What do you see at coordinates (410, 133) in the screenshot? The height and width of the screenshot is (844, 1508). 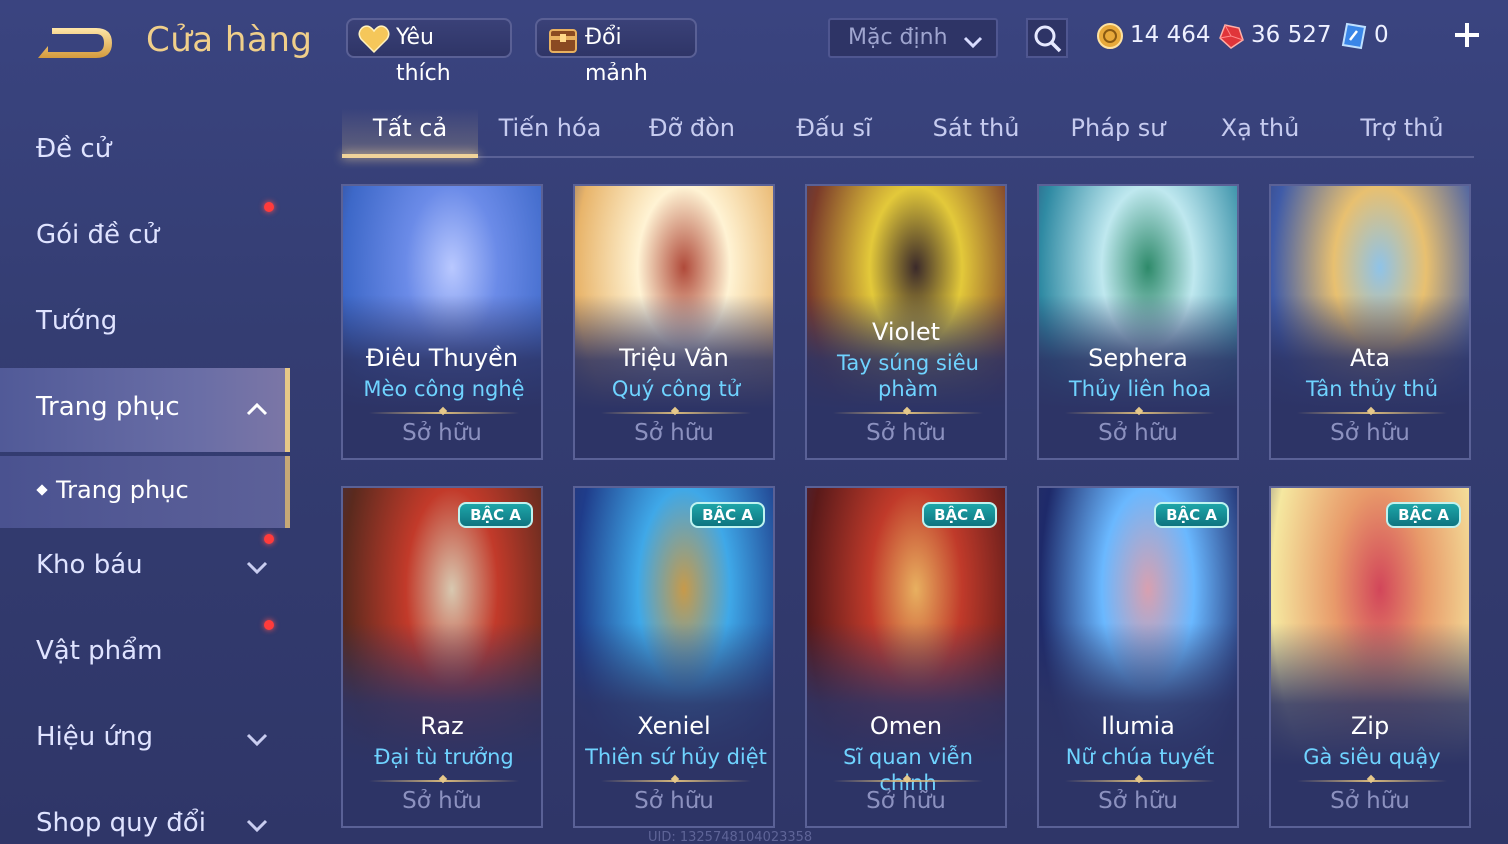 I see `tab-all: Tất cả` at bounding box center [410, 133].